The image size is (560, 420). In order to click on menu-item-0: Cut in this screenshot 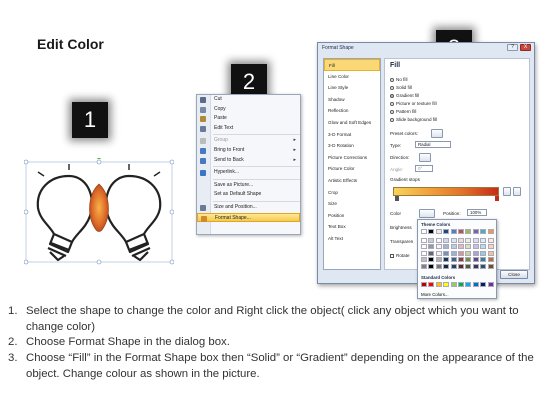, I will do `click(248, 100)`.